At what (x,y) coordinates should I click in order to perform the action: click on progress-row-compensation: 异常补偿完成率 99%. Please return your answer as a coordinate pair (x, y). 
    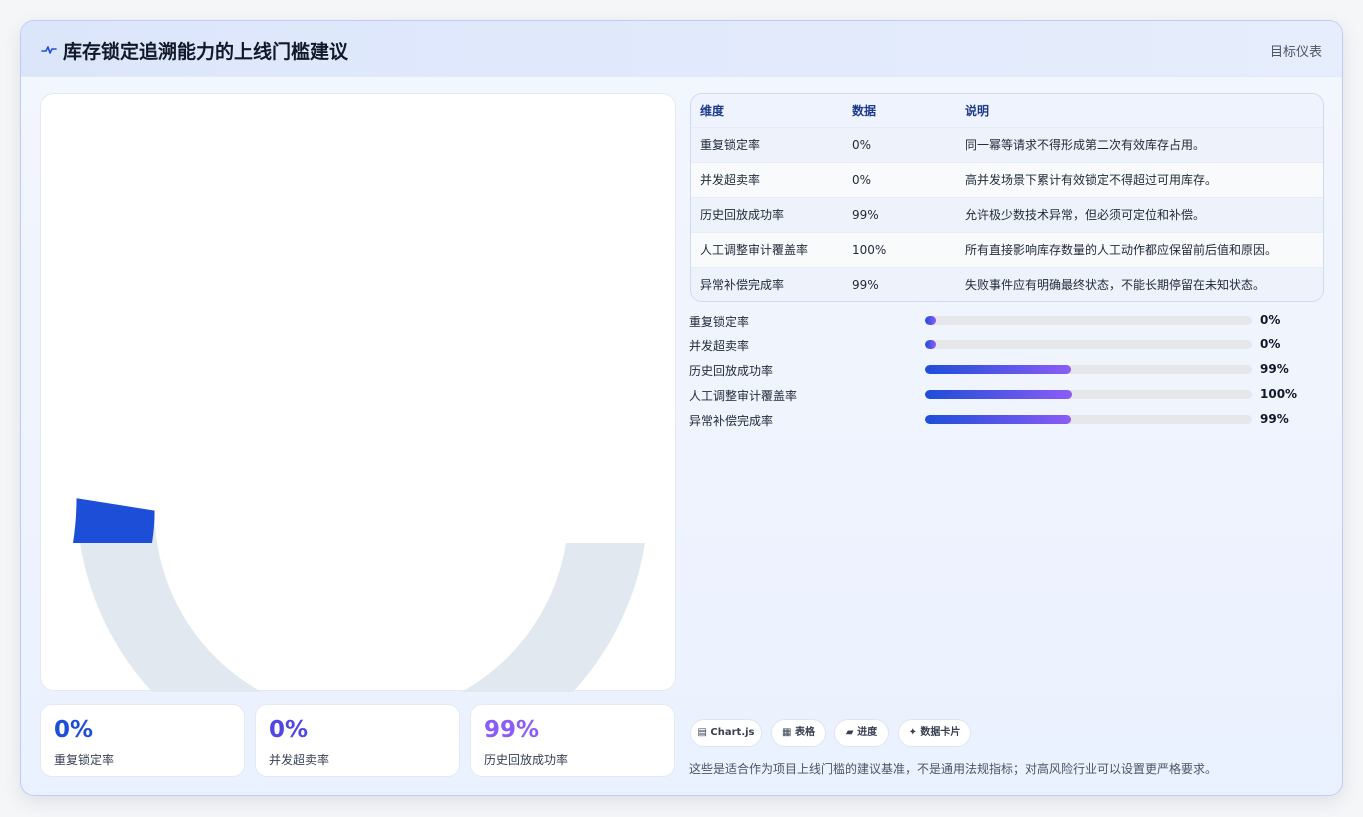
    Looking at the image, I should click on (1009, 420).